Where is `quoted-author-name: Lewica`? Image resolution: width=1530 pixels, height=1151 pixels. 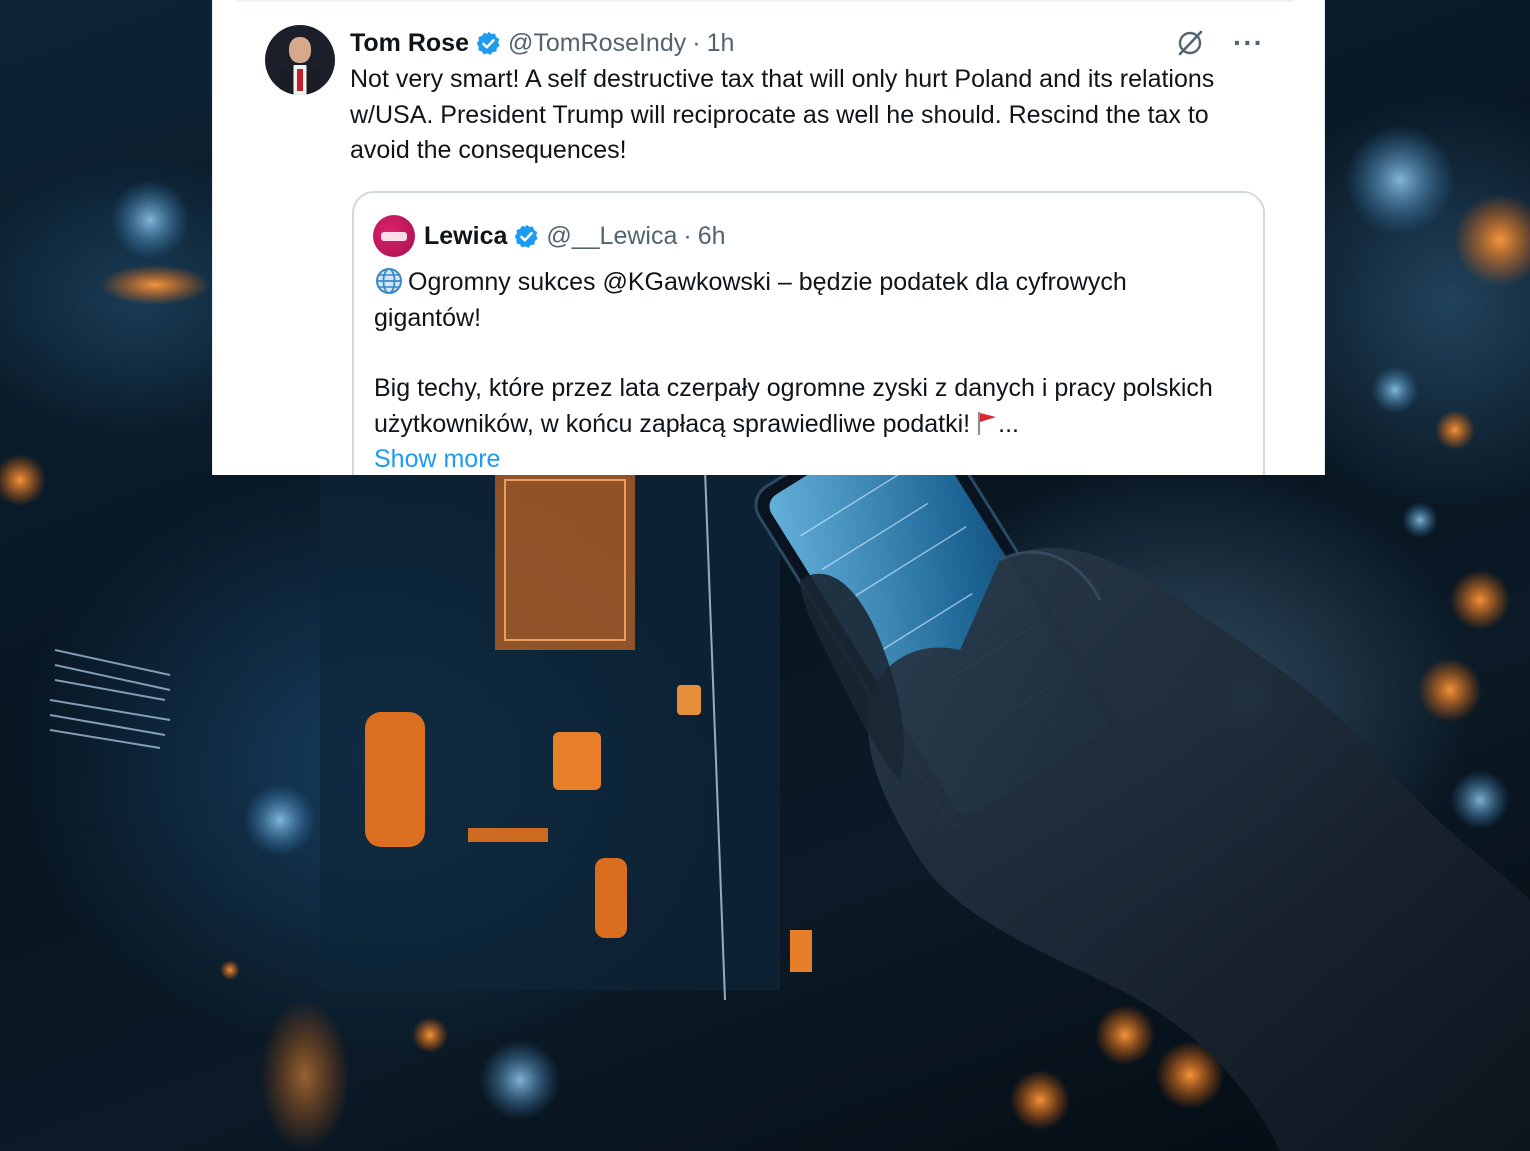 quoted-author-name: Lewica is located at coordinates (465, 236).